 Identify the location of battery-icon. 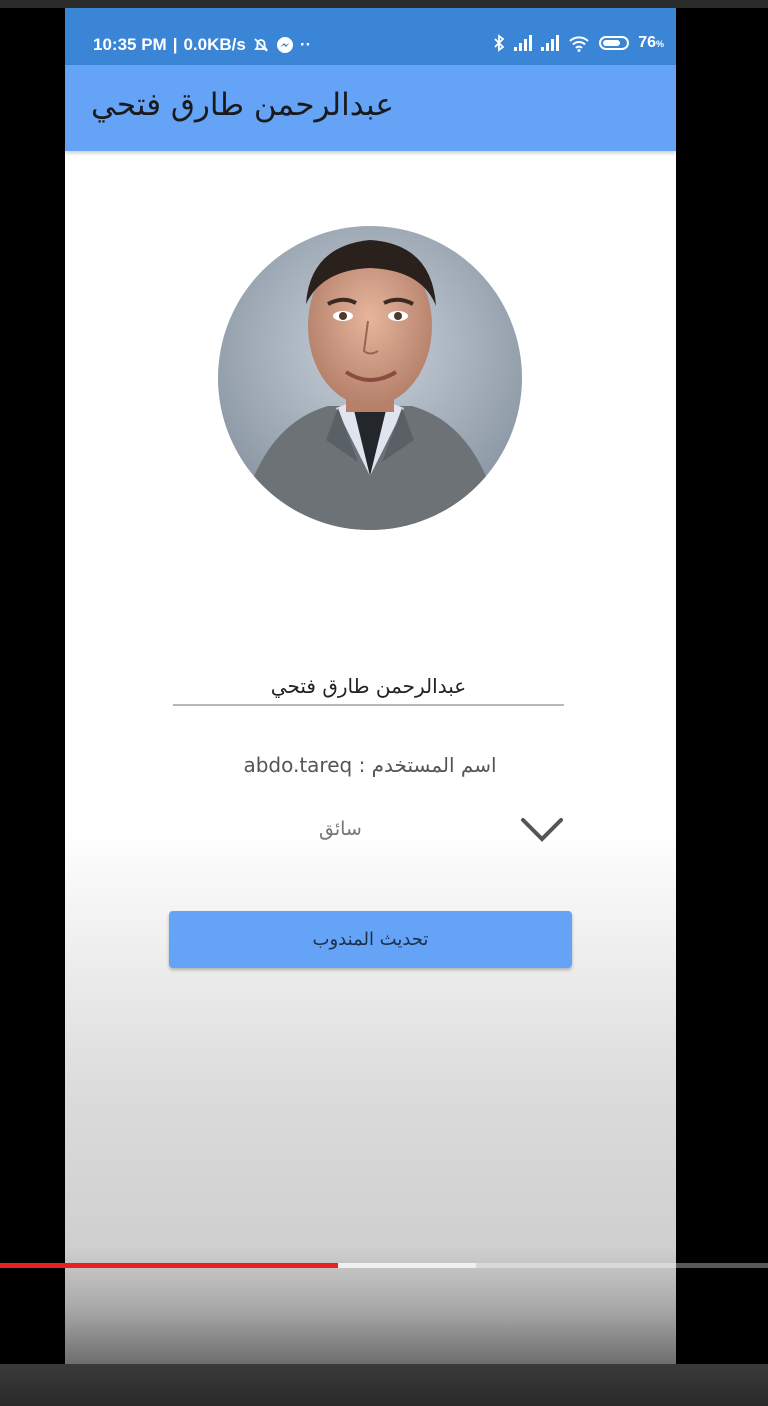
(614, 43).